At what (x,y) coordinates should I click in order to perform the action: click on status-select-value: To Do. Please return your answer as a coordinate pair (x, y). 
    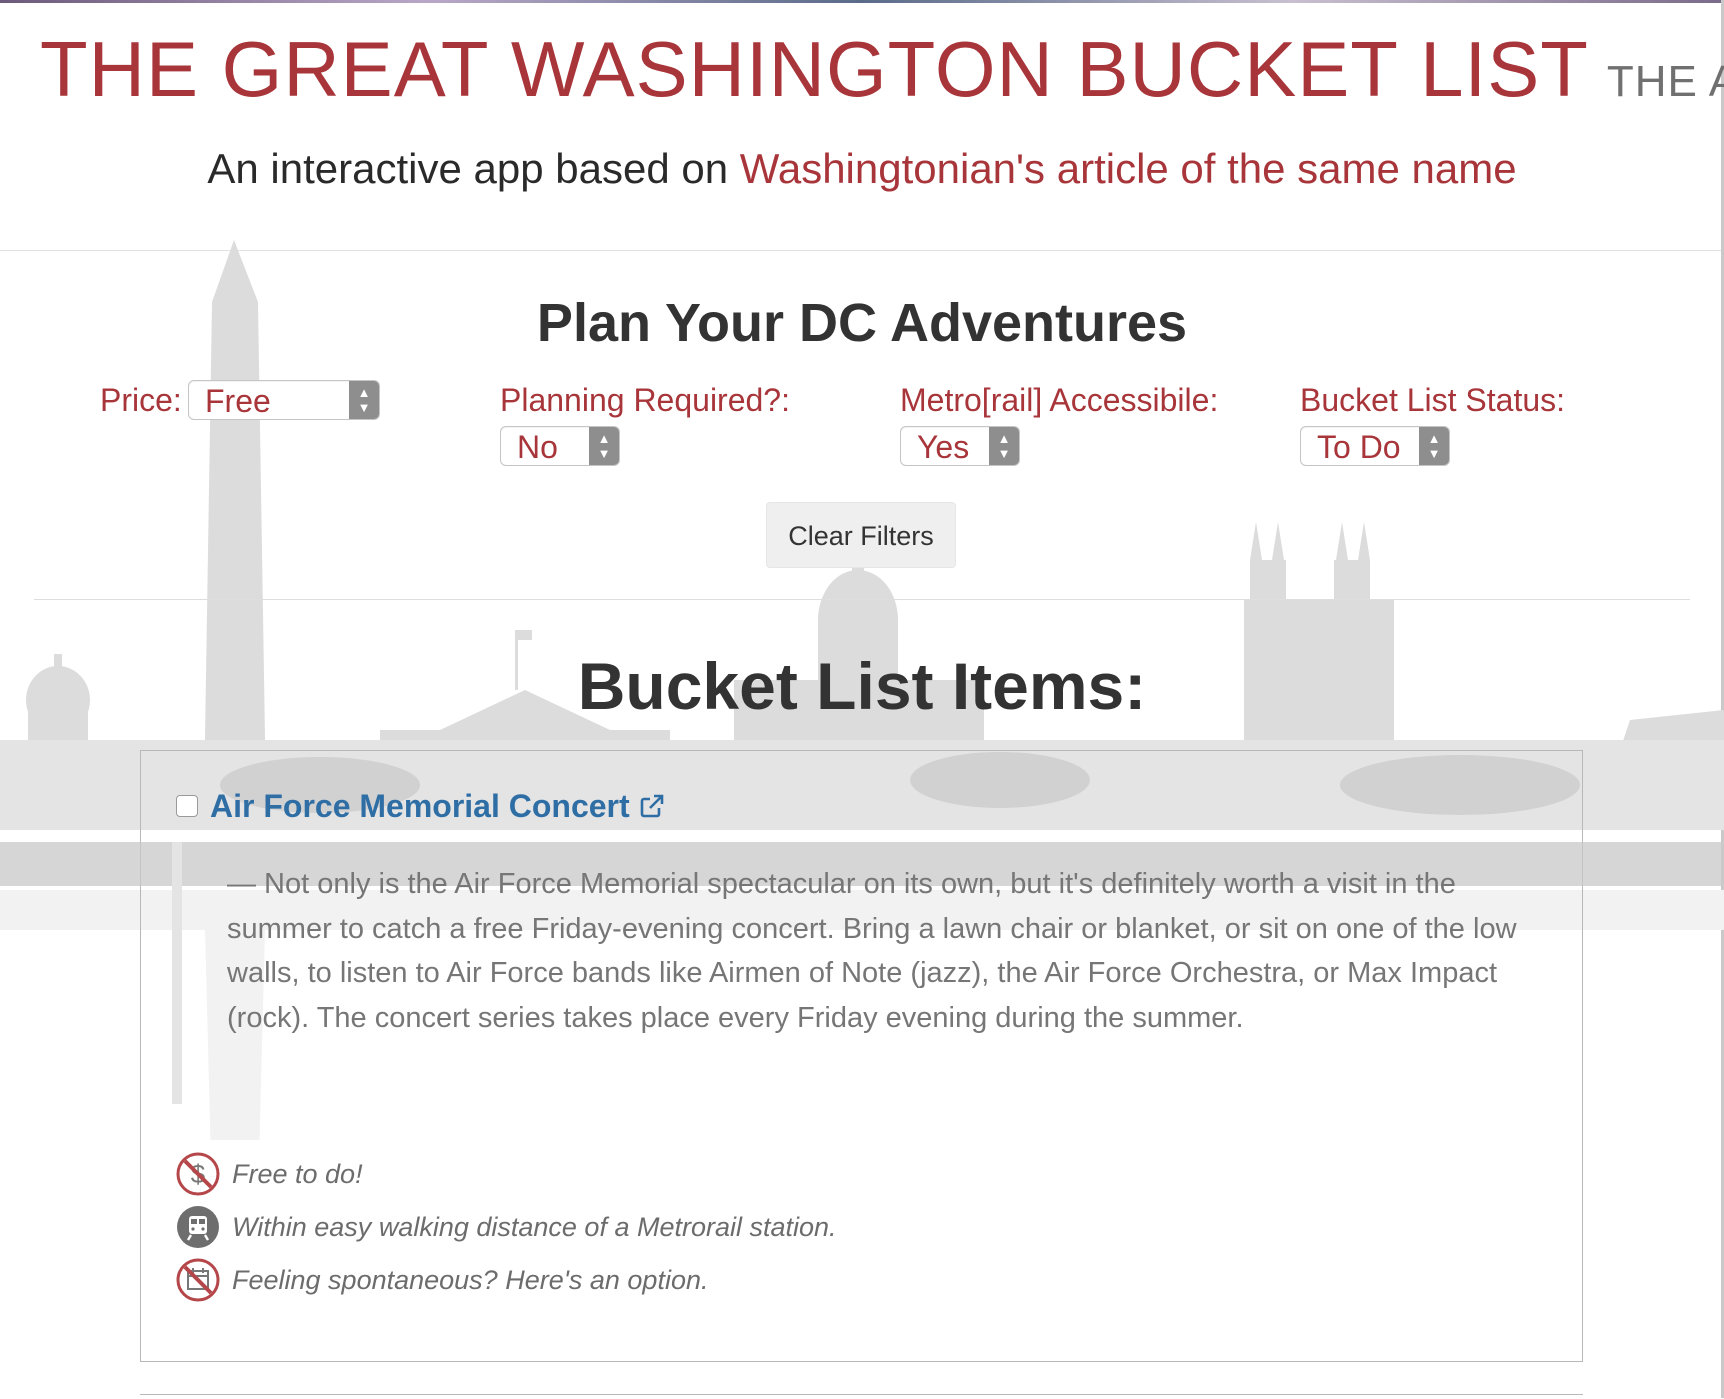
    Looking at the image, I should click on (1359, 447).